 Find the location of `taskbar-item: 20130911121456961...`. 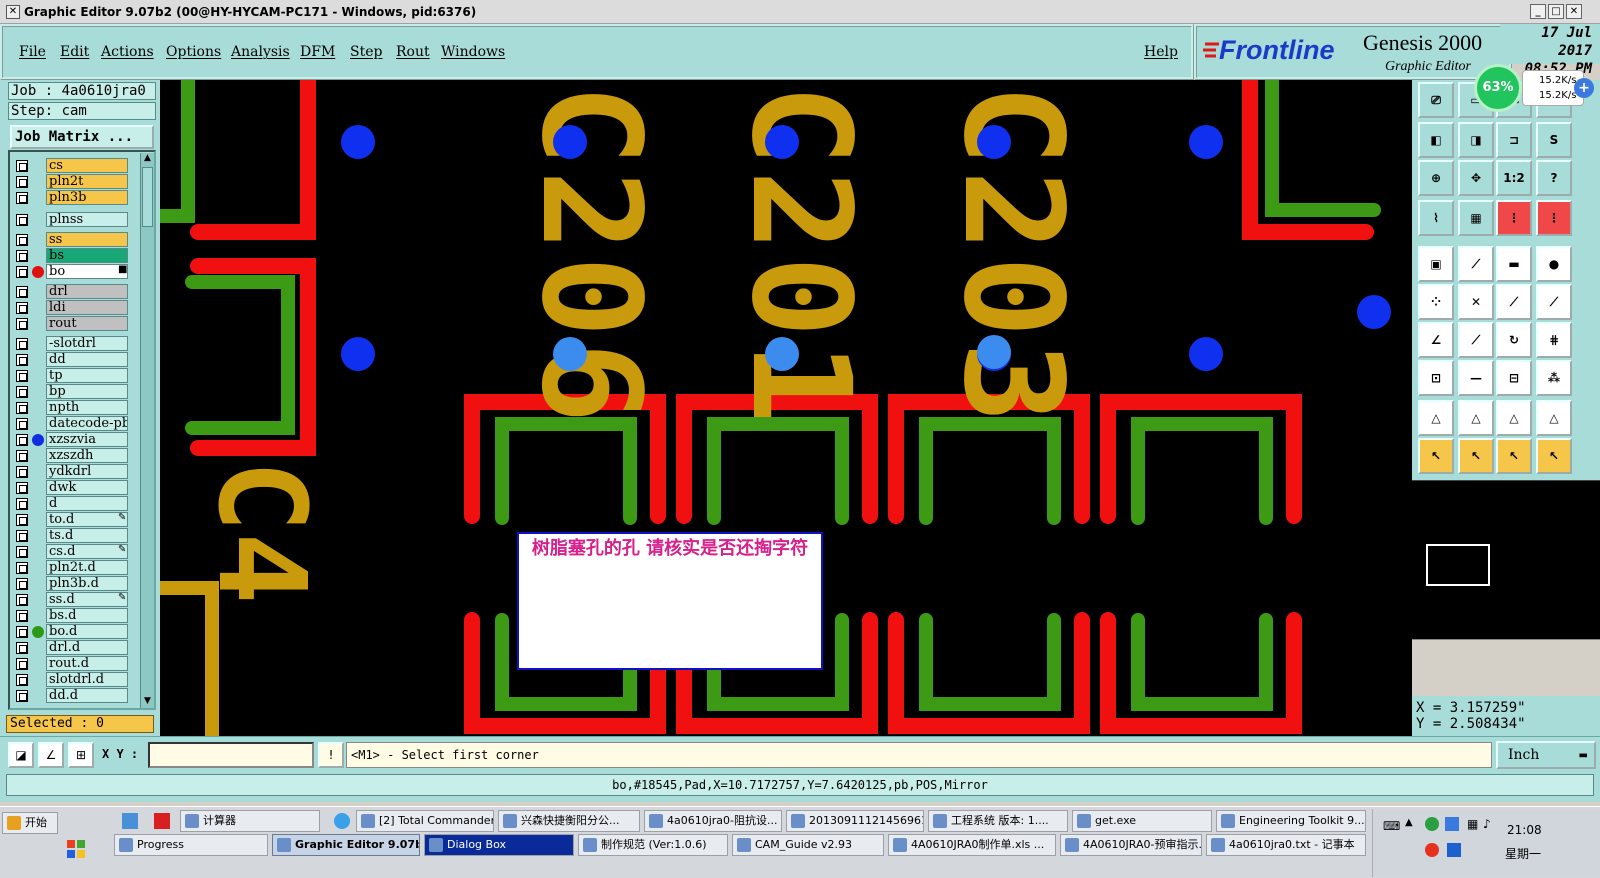

taskbar-item: 20130911121456961... is located at coordinates (855, 821).